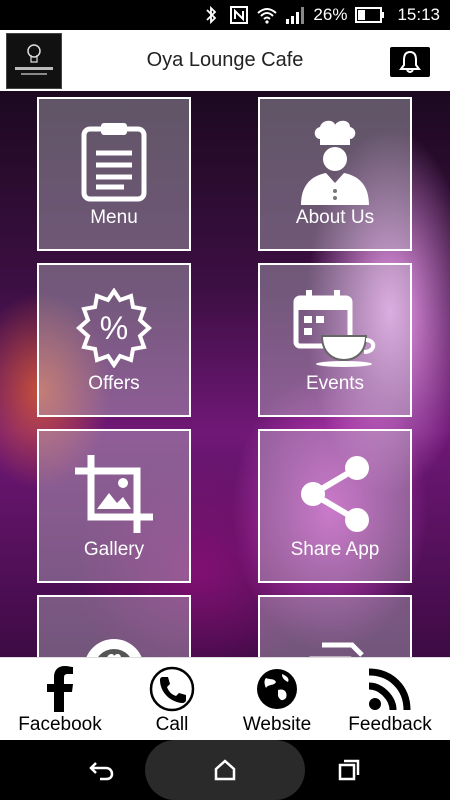 The width and height of the screenshot is (450, 800). Describe the element at coordinates (389, 689) in the screenshot. I see `rss-icon` at that location.